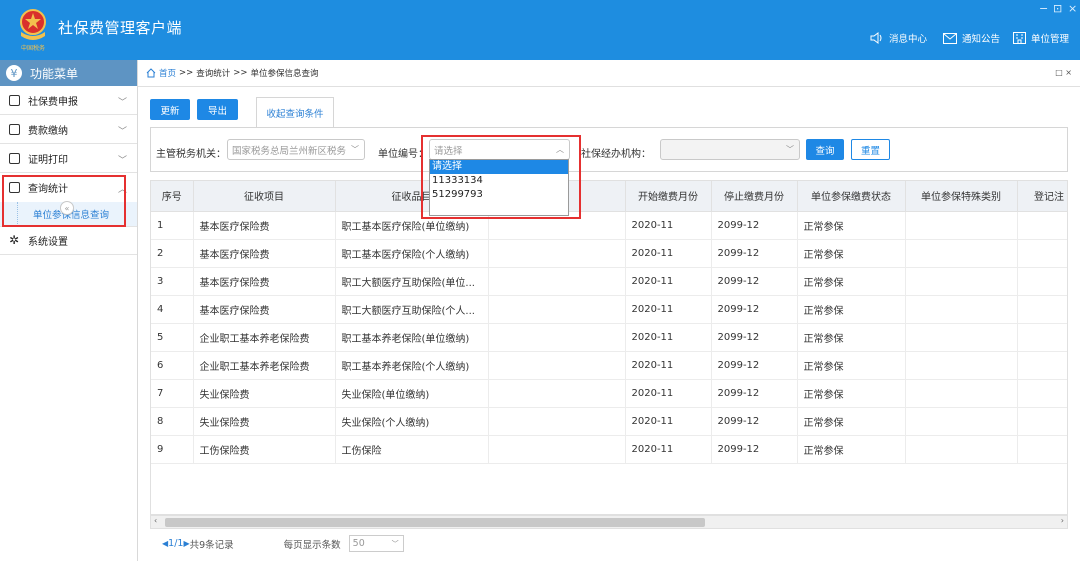 The image size is (1080, 561). I want to click on tab-toggle-conditions: 收起查询条件, so click(295, 112).